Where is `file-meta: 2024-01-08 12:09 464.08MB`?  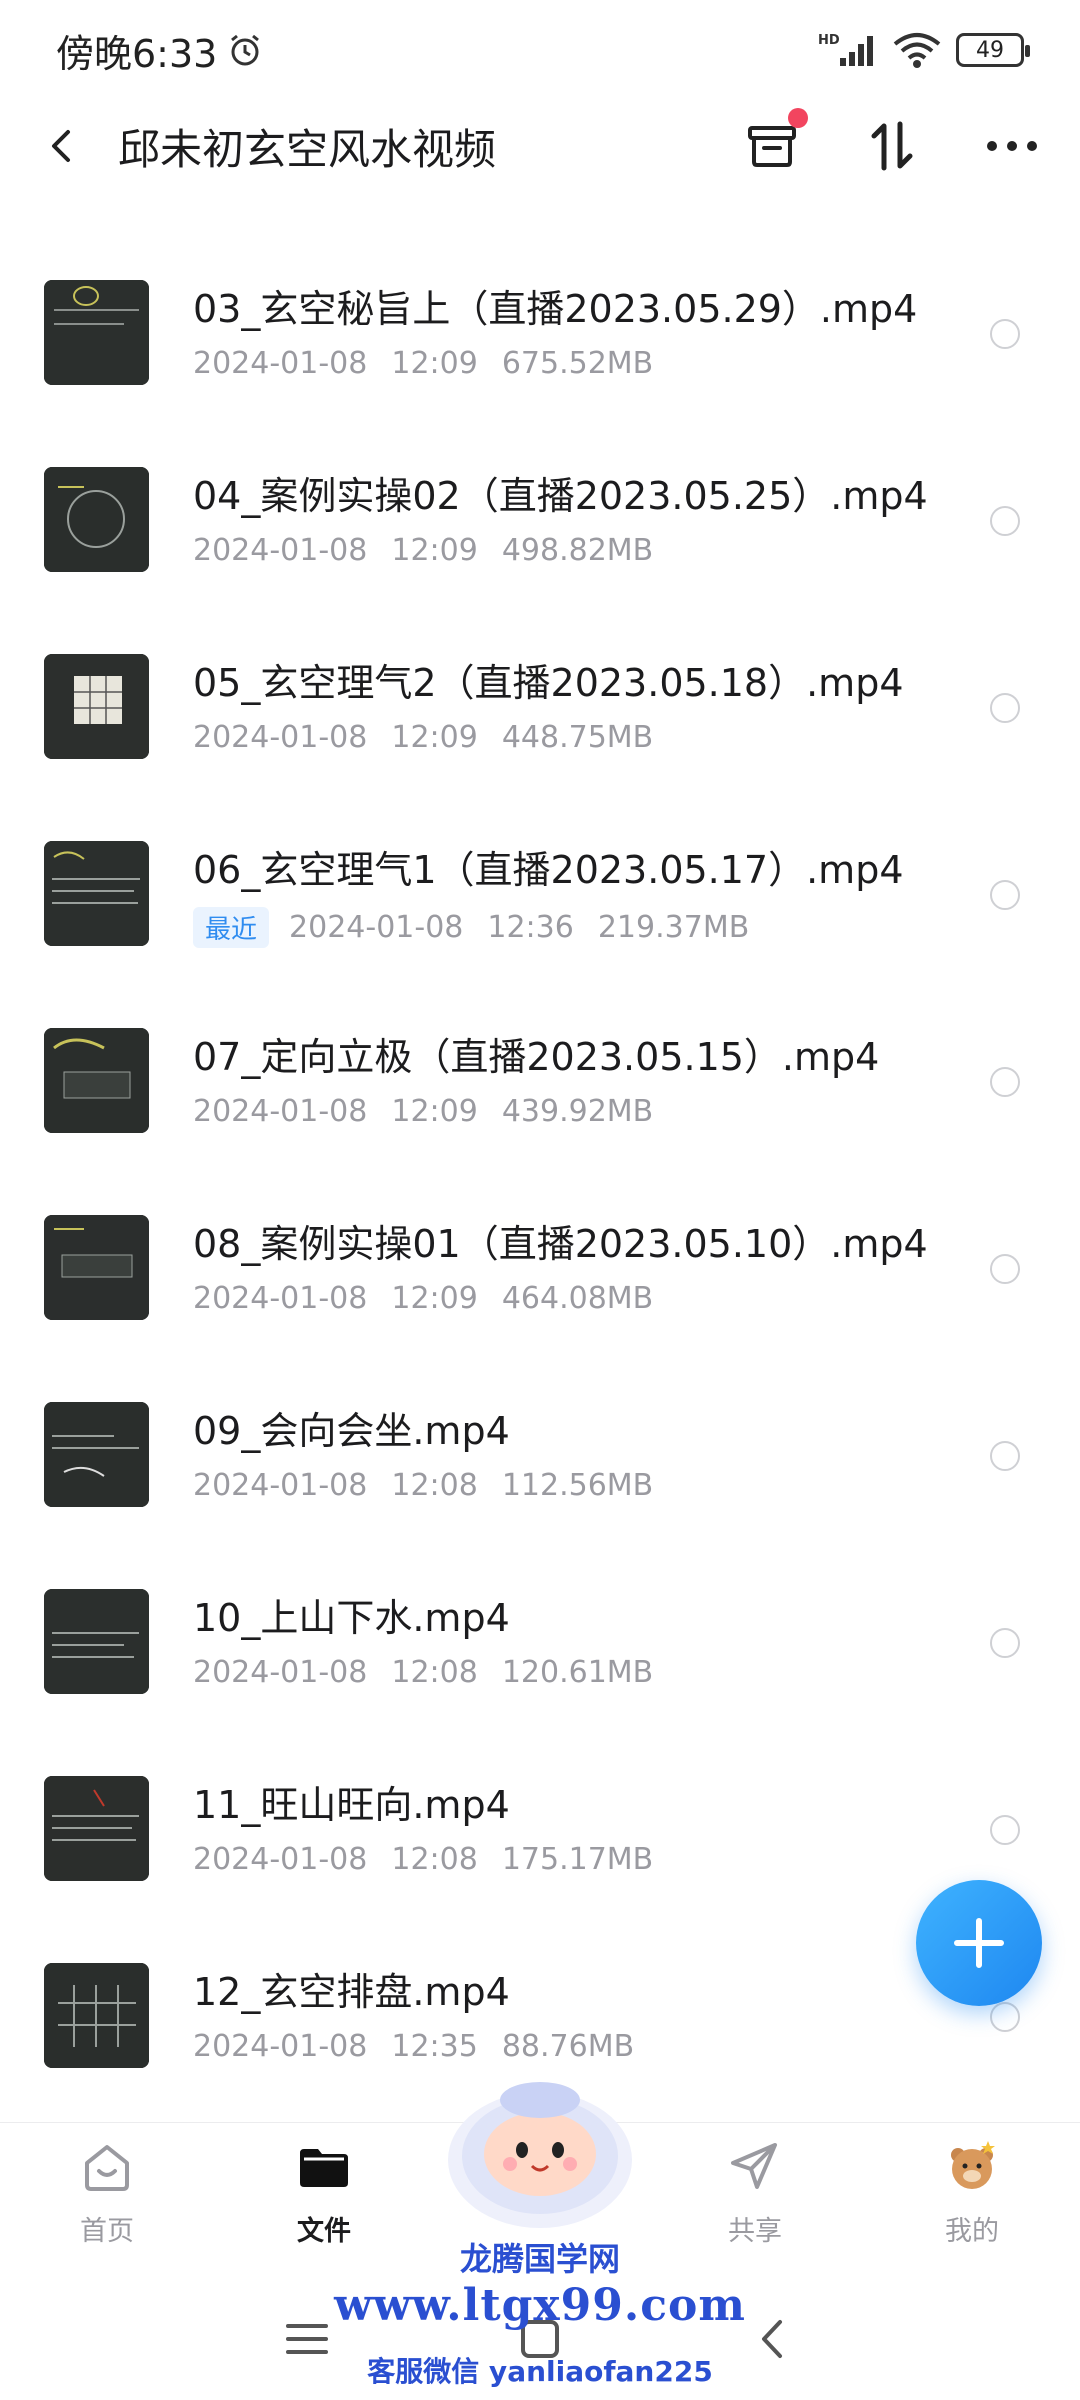 file-meta: 2024-01-08 12:09 464.08MB is located at coordinates (423, 1298).